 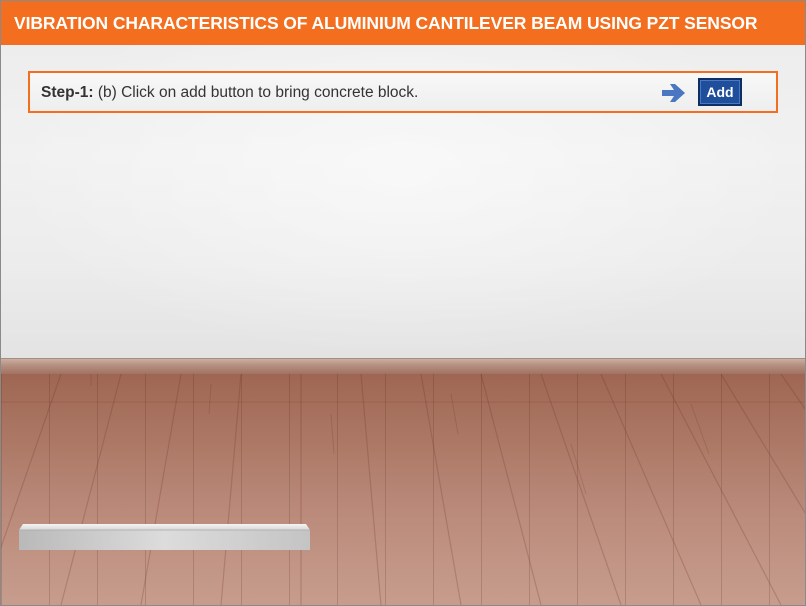 What do you see at coordinates (67, 92) in the screenshot?
I see `step-label: Step-1:` at bounding box center [67, 92].